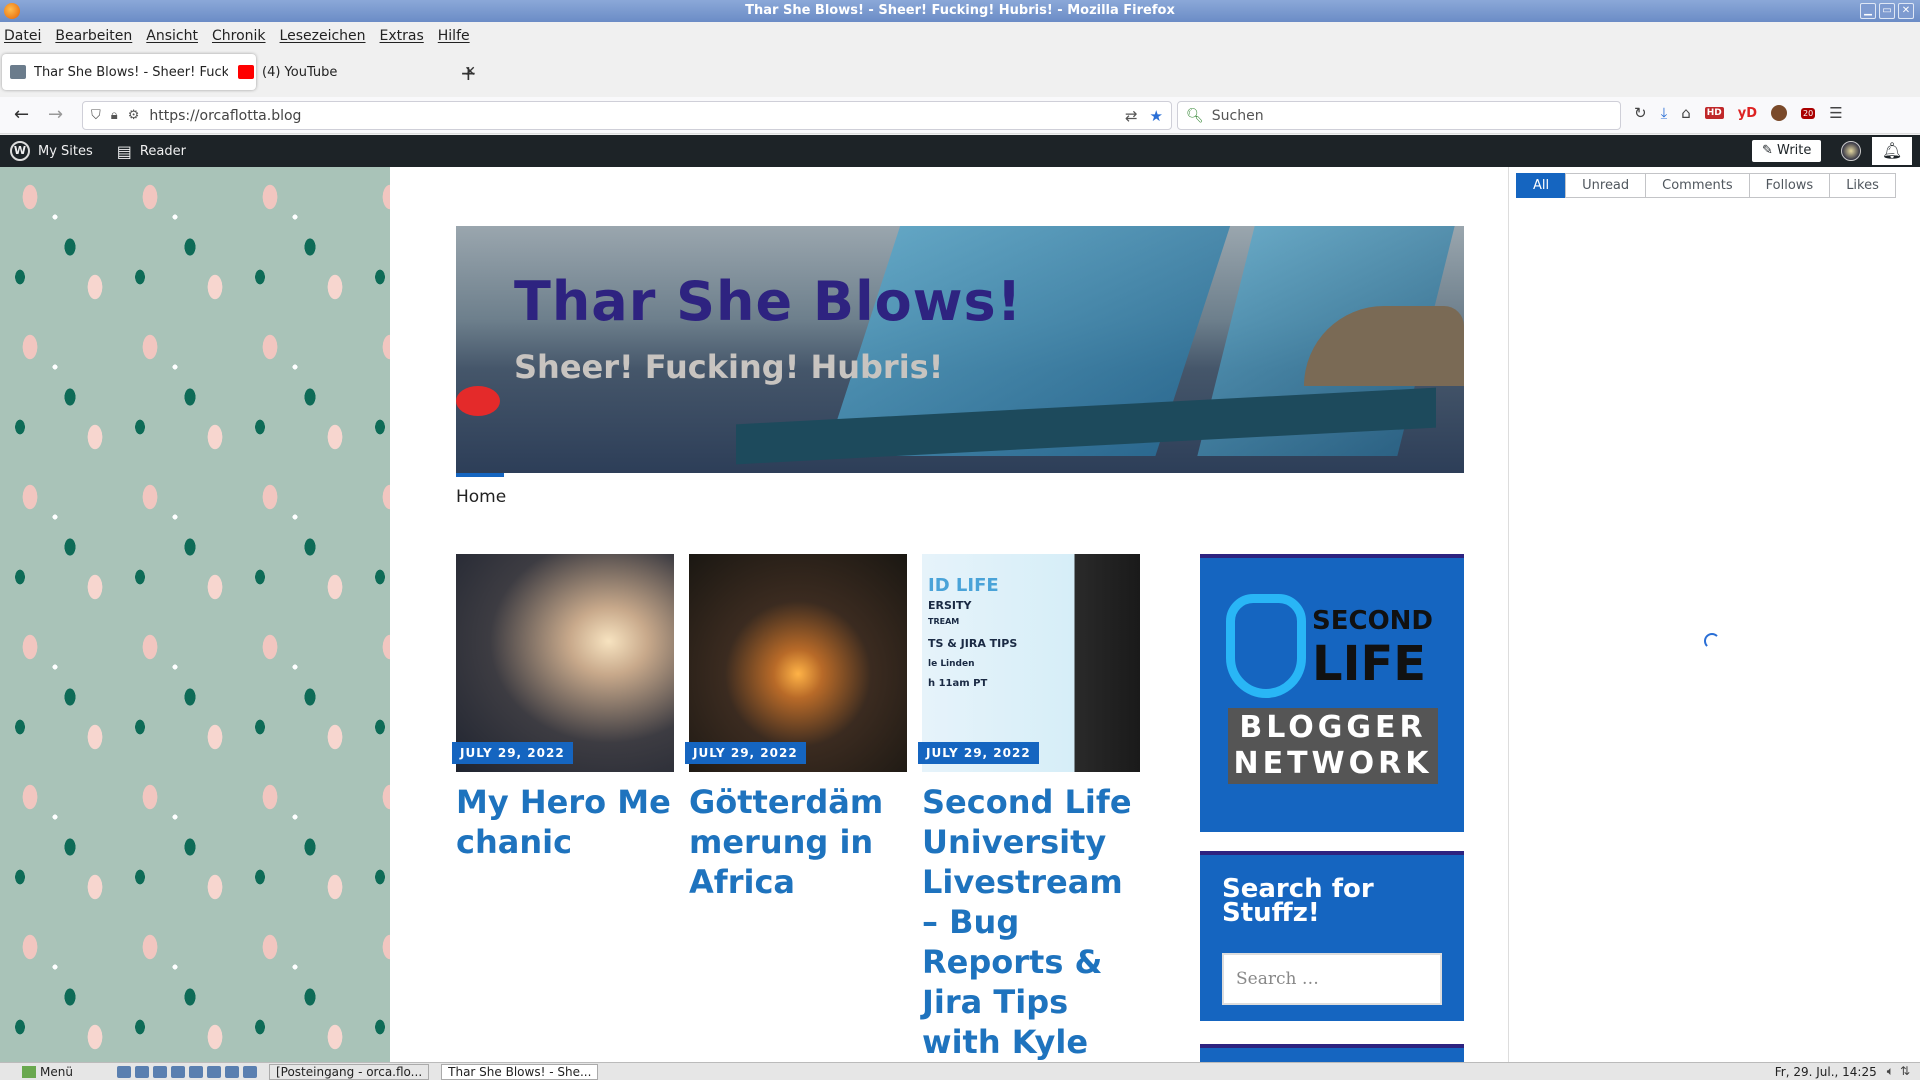 Image resolution: width=1920 pixels, height=1080 pixels. Describe the element at coordinates (12, 11) in the screenshot. I see `firefox-logo-icon` at that location.